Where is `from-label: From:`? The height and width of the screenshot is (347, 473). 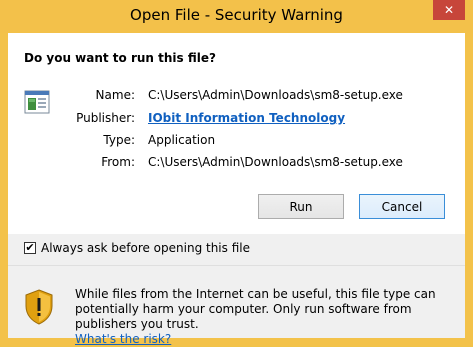 from-label: From: is located at coordinates (118, 162).